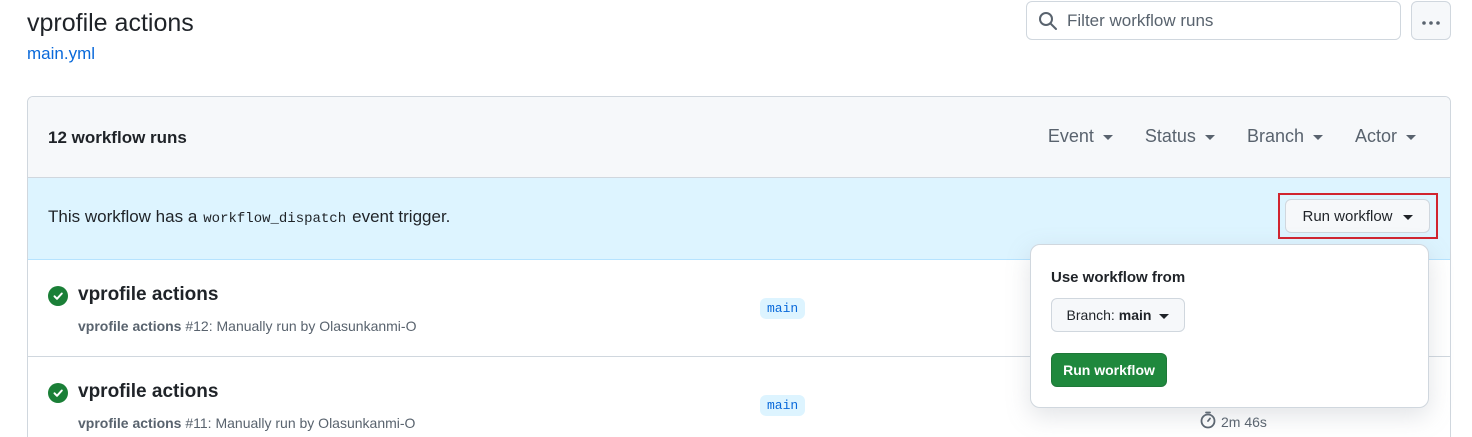 The image size is (1472, 437). What do you see at coordinates (1244, 421) in the screenshot?
I see `duration-text: 2m 46s` at bounding box center [1244, 421].